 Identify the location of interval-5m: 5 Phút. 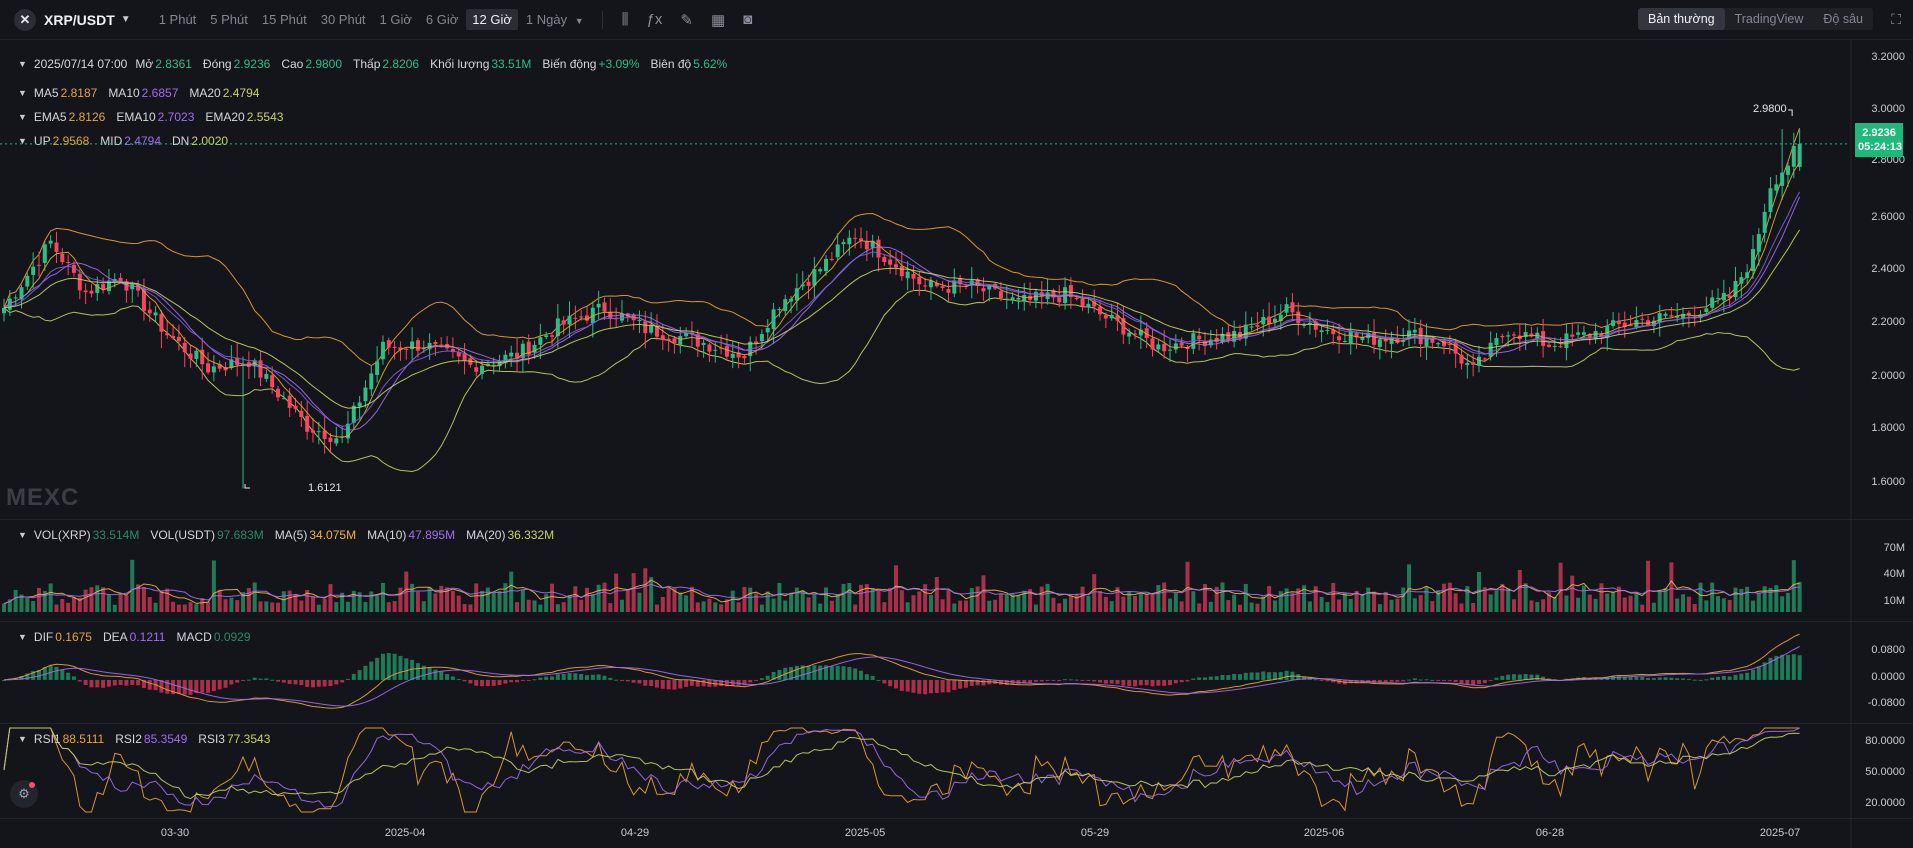
(229, 19).